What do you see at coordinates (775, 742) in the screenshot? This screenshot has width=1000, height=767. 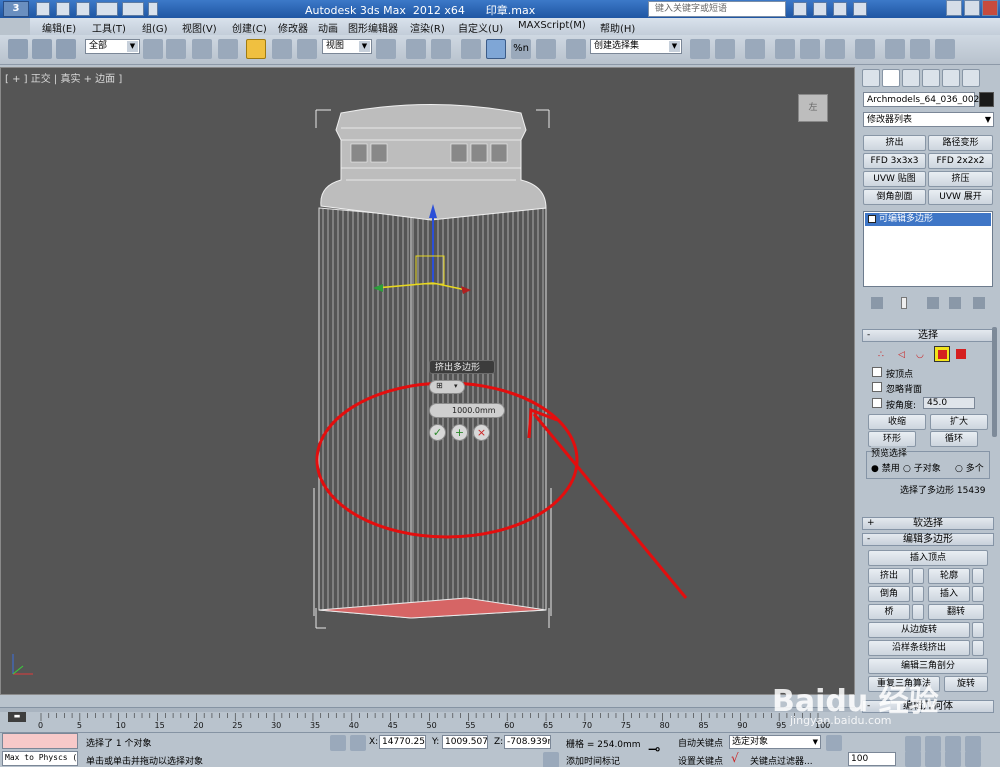 I see `key-mode-dropdown: 选定对象 ▼` at bounding box center [775, 742].